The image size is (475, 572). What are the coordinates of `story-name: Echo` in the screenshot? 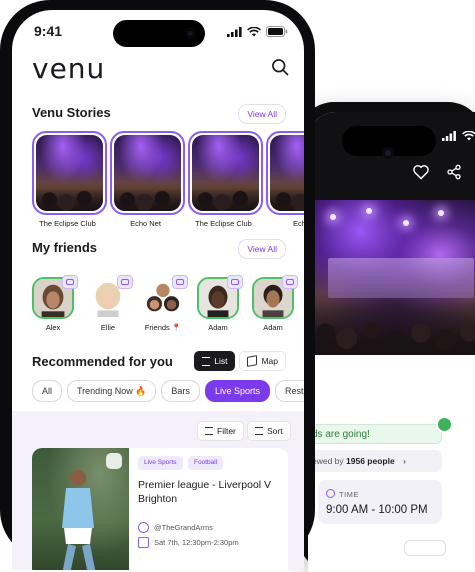 It's located at (298, 223).